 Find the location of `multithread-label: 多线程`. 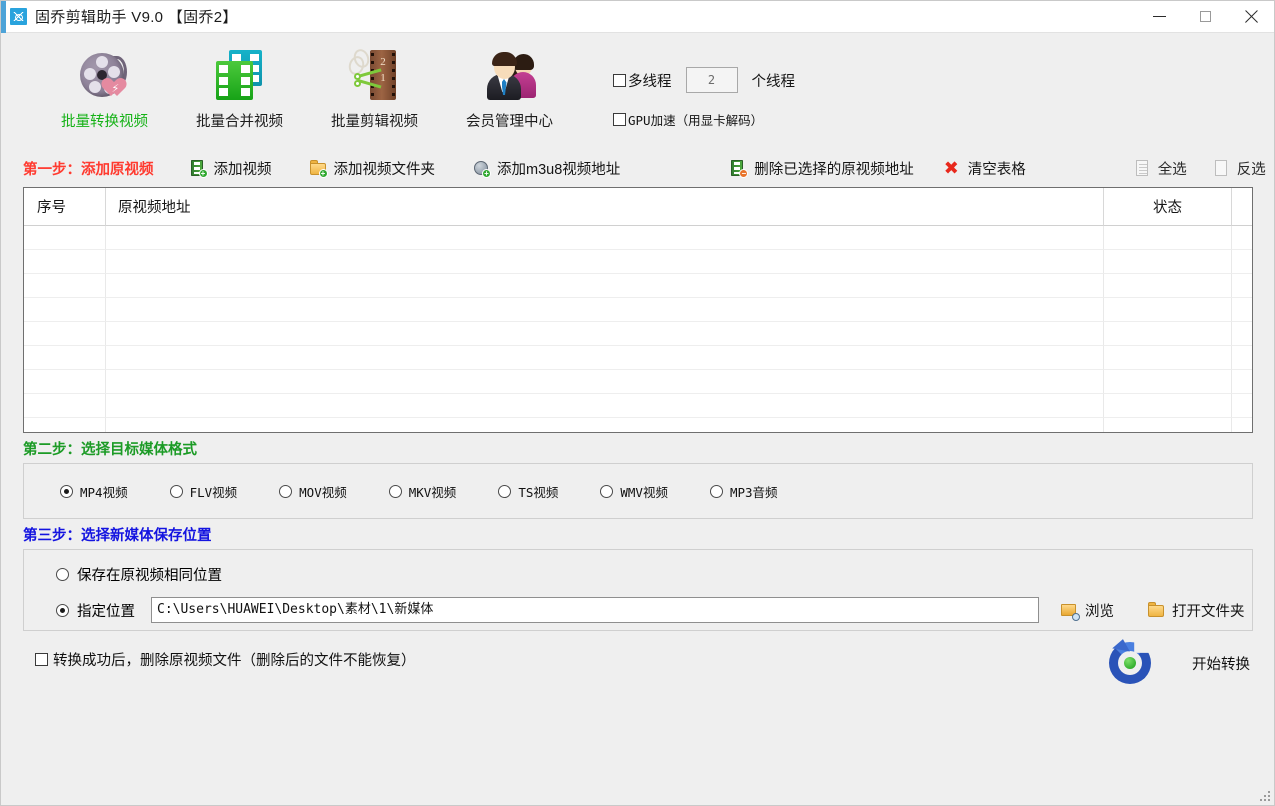

multithread-label: 多线程 is located at coordinates (650, 81).